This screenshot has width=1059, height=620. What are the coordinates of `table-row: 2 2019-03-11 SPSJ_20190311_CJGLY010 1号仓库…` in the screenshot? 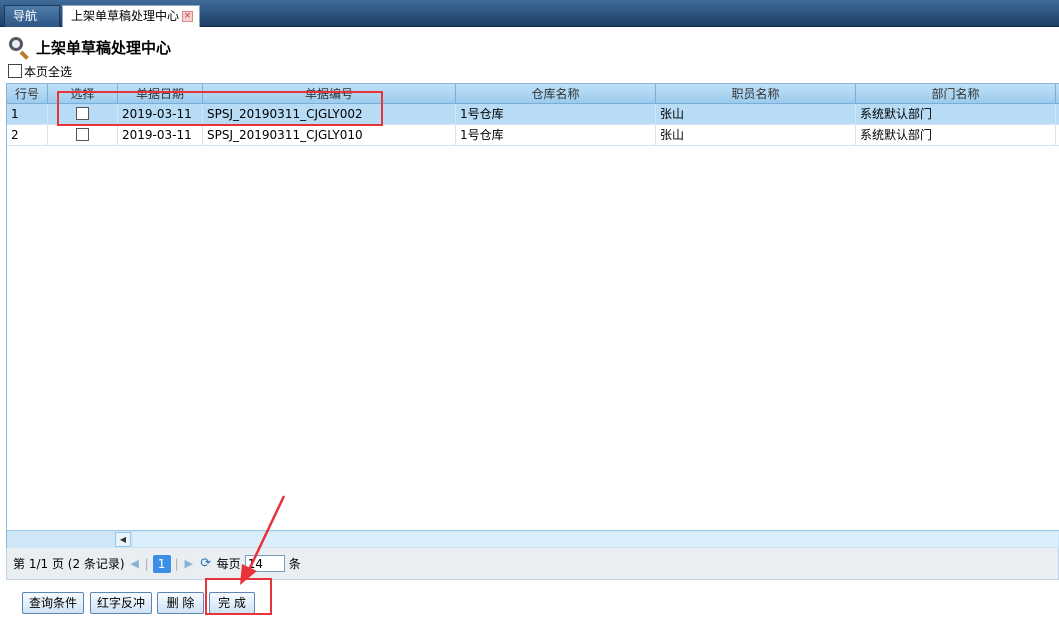 It's located at (533, 135).